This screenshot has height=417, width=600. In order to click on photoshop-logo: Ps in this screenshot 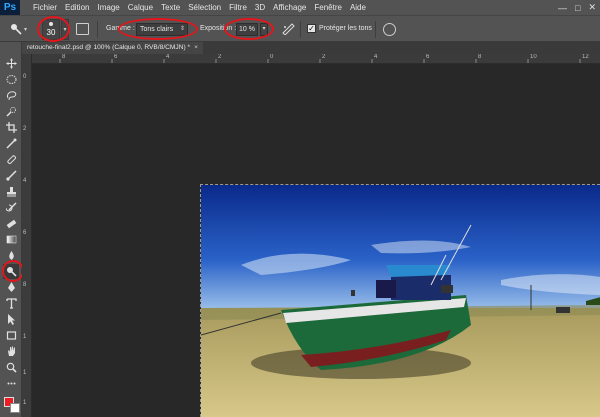, I will do `click(10, 7)`.